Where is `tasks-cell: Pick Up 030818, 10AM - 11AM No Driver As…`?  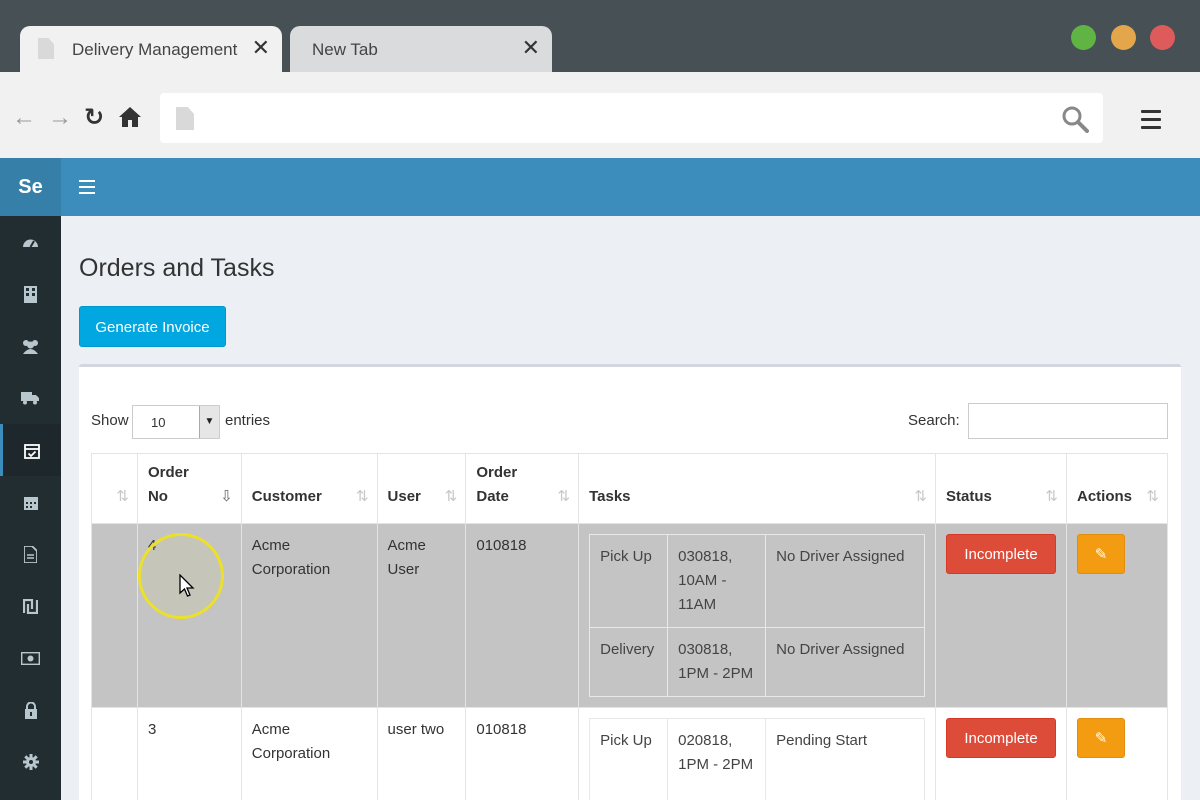 tasks-cell: Pick Up 030818, 10AM - 11AM No Driver As… is located at coordinates (757, 615).